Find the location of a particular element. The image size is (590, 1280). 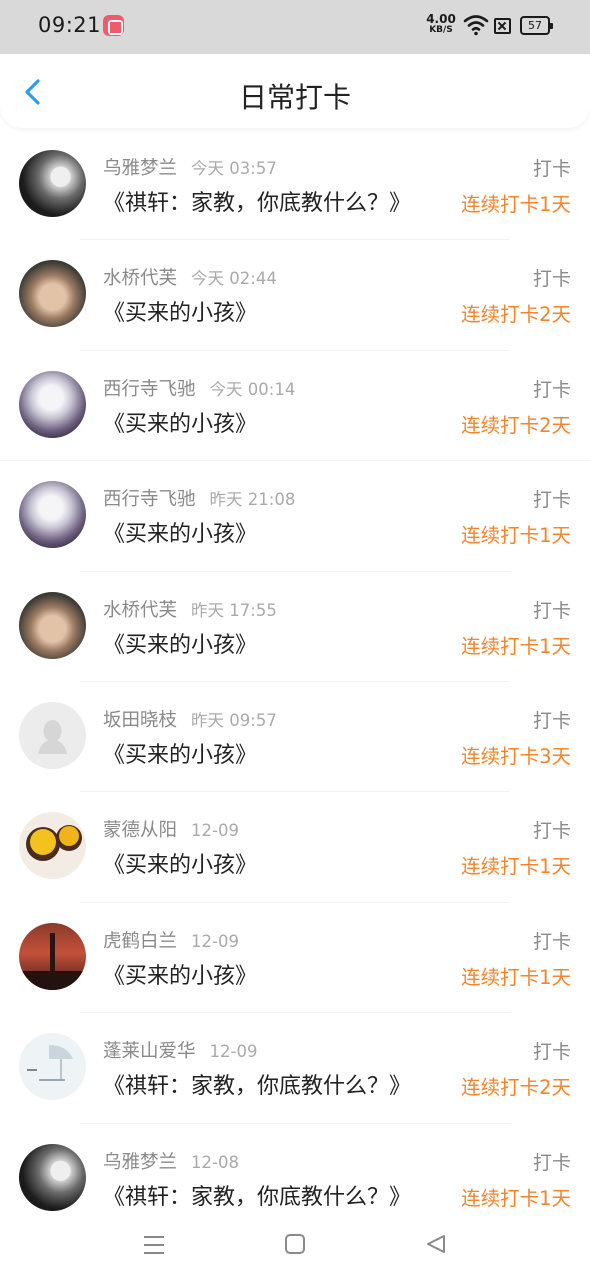

feed-item: 蓬莱山爱华 12-09 《祺轩：家教，你底教什么？》 打卡 连续打卡2天 is located at coordinates (295, 1068).